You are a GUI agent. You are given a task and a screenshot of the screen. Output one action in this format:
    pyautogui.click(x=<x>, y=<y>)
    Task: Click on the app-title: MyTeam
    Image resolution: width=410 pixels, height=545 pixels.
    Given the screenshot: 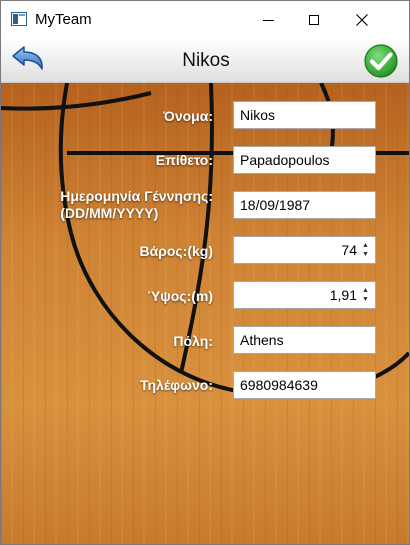 What is the action you would take?
    pyautogui.click(x=63, y=19)
    